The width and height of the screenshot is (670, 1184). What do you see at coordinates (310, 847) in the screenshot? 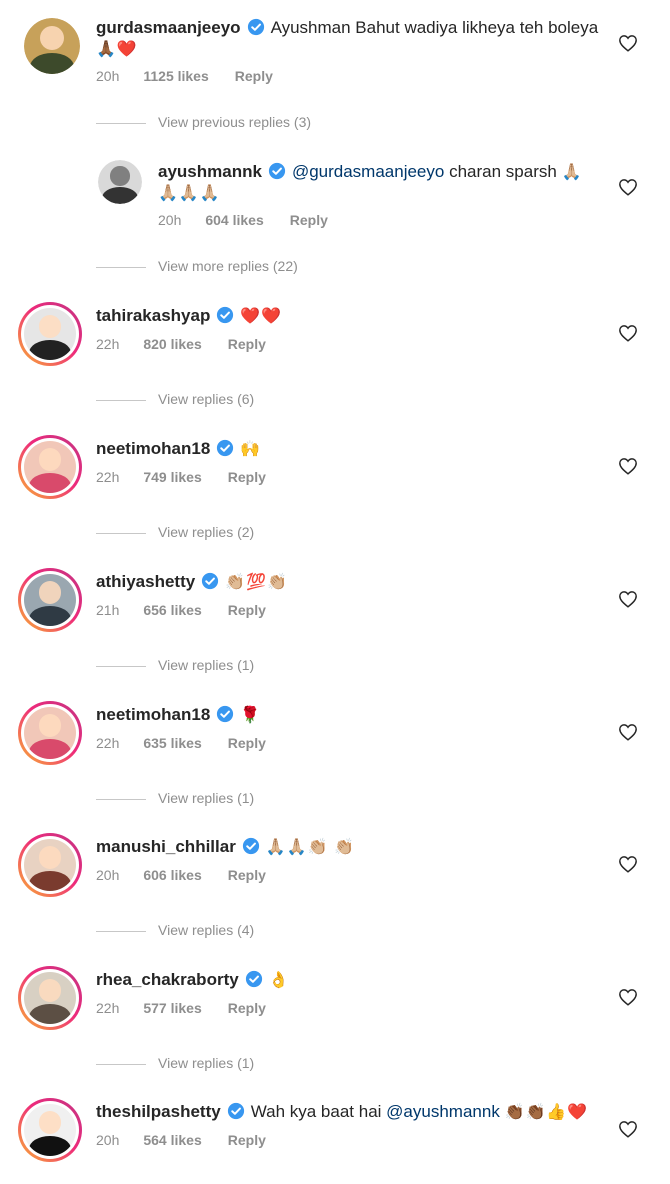
I see `comment-emoji: 🙏🏼🙏🏼👏🏼 👏🏼` at bounding box center [310, 847].